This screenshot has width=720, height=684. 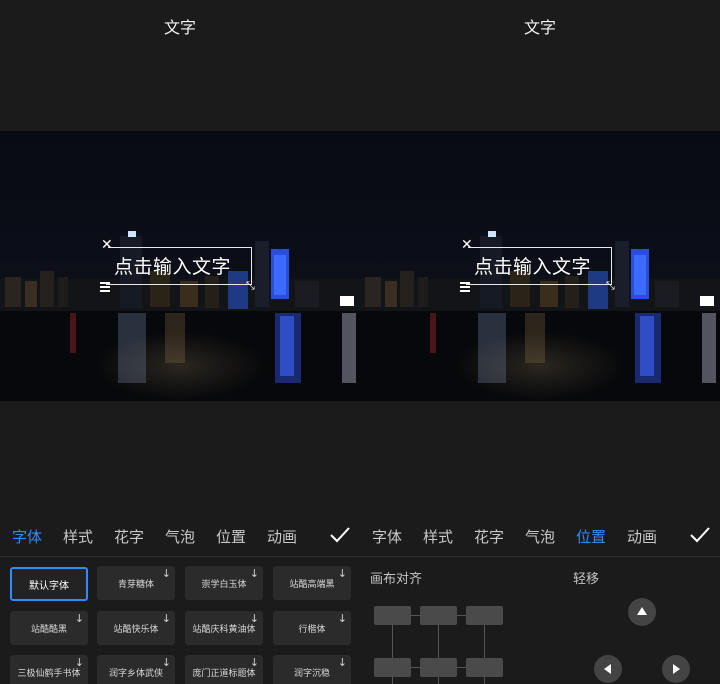 I want to click on font-label: 青芽糖体, so click(x=135, y=584).